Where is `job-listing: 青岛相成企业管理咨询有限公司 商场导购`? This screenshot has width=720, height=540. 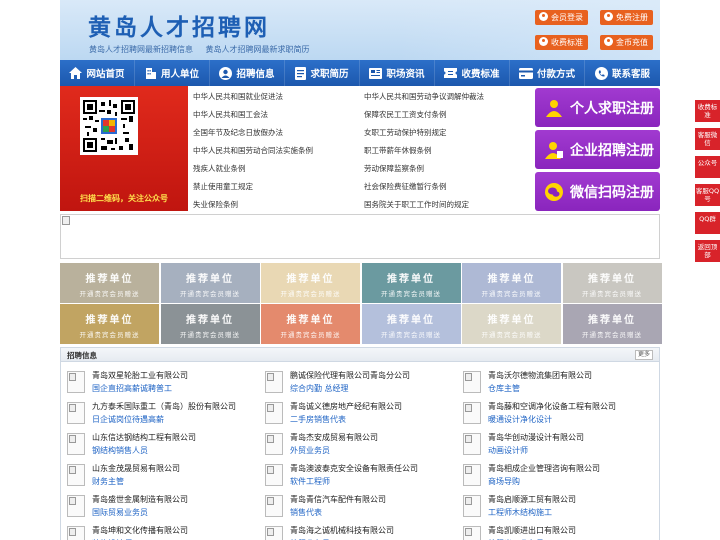 job-listing: 青岛相成企业管理咨询有限公司 商场导购 is located at coordinates (554, 476).